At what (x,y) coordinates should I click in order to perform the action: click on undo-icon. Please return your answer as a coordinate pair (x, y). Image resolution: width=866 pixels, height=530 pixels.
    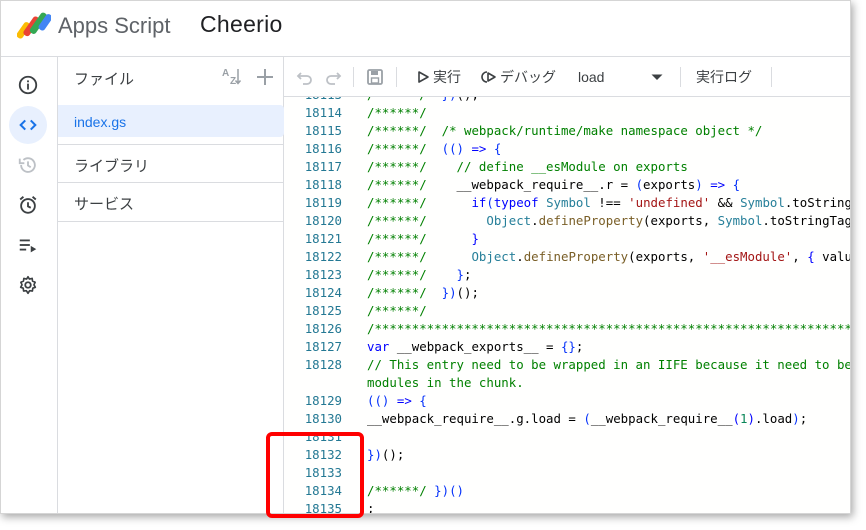
    Looking at the image, I should click on (304, 78).